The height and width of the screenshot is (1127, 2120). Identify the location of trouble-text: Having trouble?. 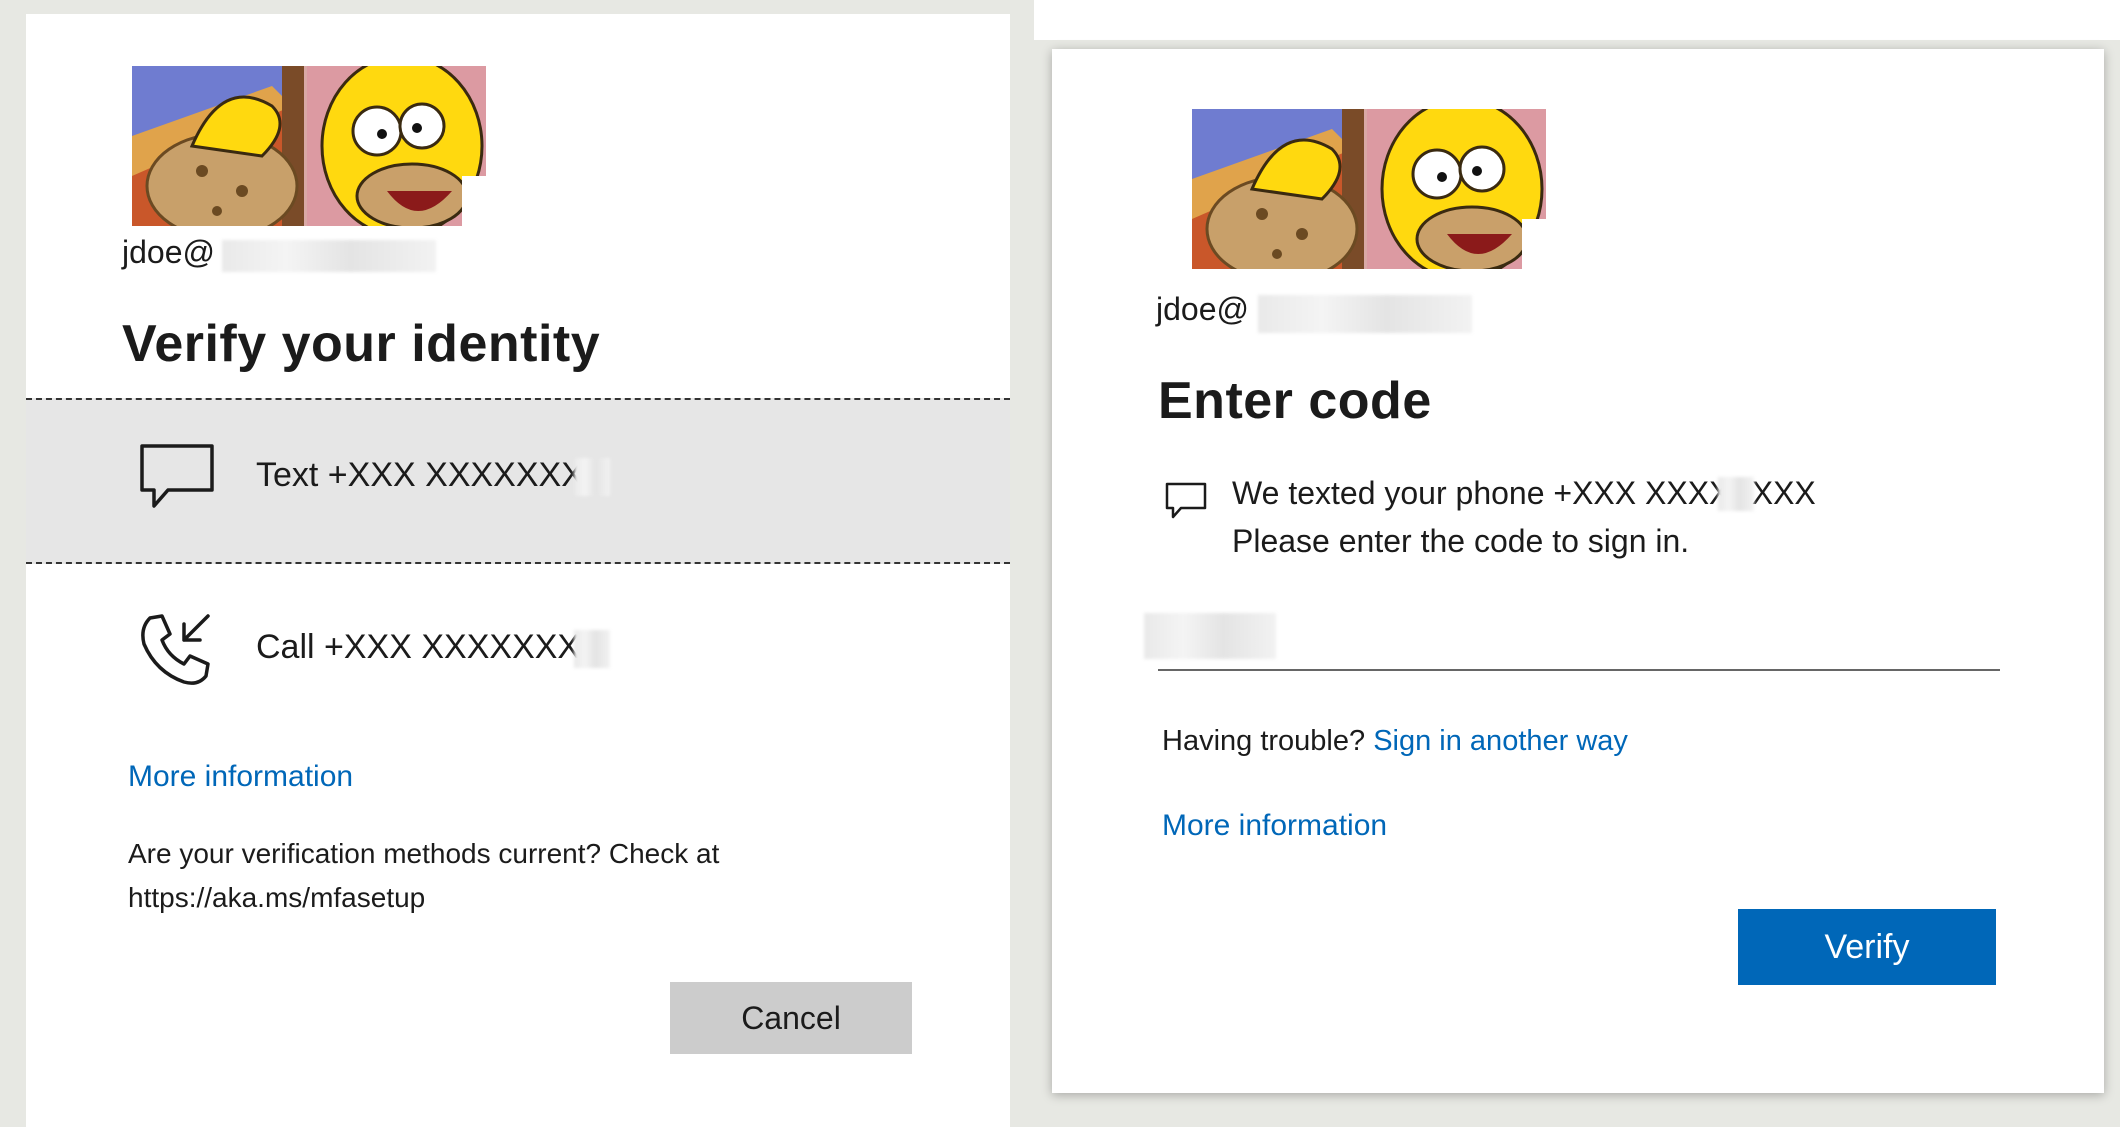
(1264, 741).